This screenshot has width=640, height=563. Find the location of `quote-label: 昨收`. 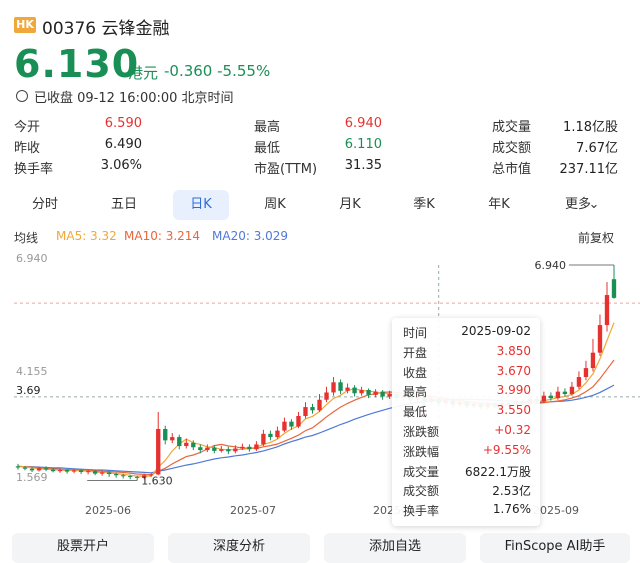

quote-label: 昨收 is located at coordinates (27, 148).